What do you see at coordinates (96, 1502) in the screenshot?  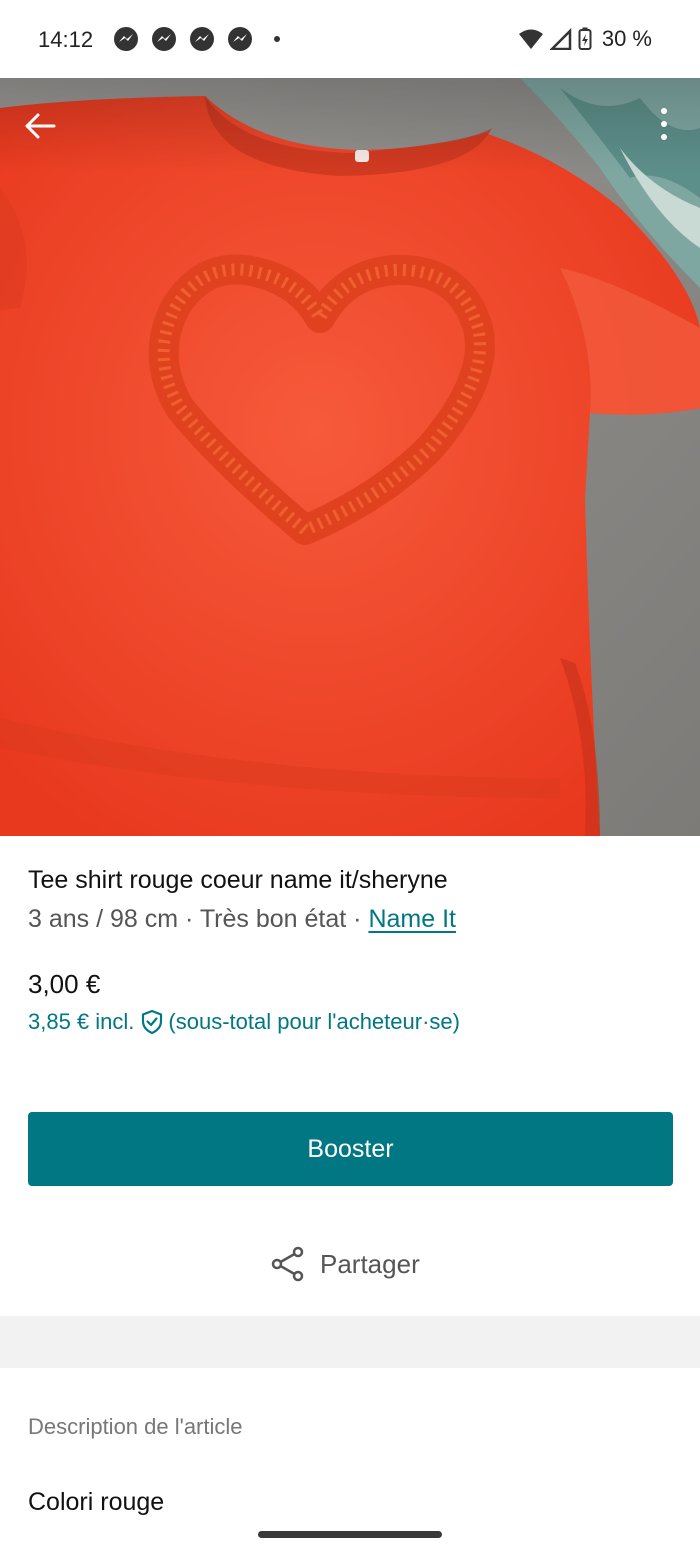 I see `description-text: Colori rouge` at bounding box center [96, 1502].